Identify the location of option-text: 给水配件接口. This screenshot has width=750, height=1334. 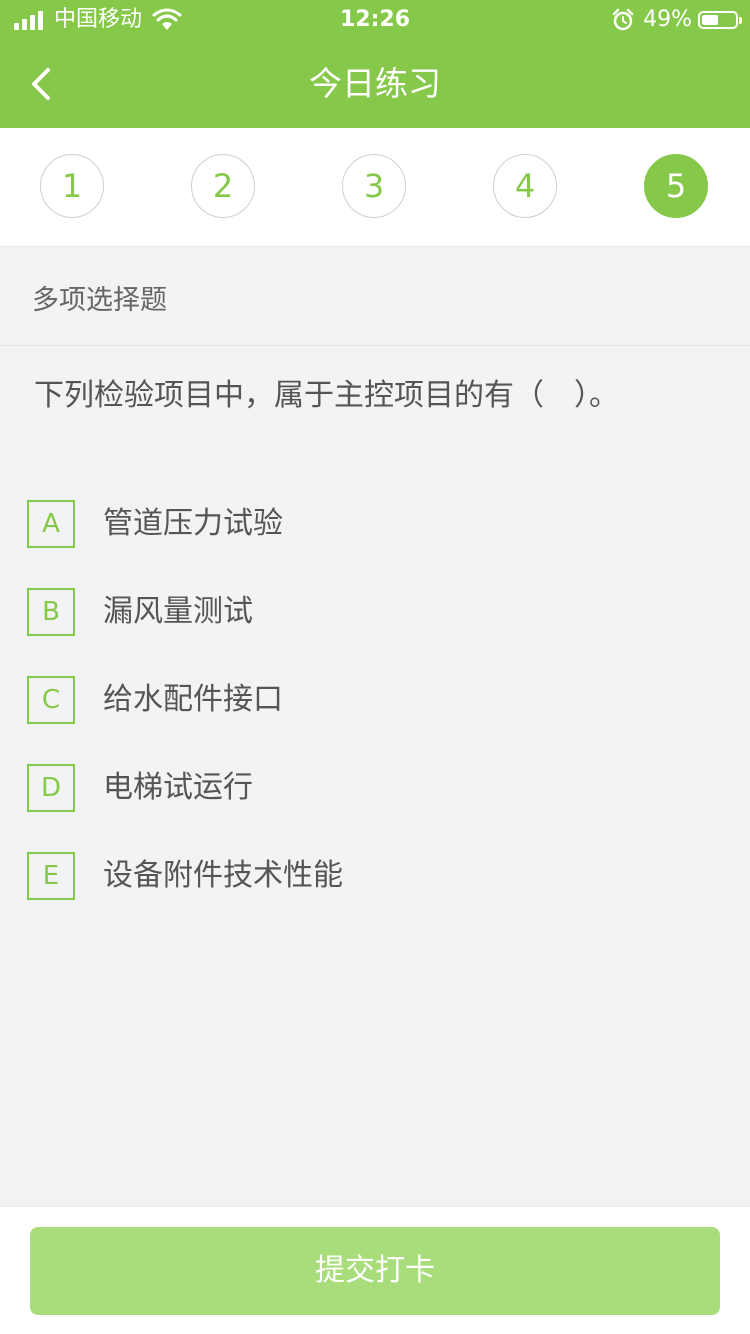
(193, 699).